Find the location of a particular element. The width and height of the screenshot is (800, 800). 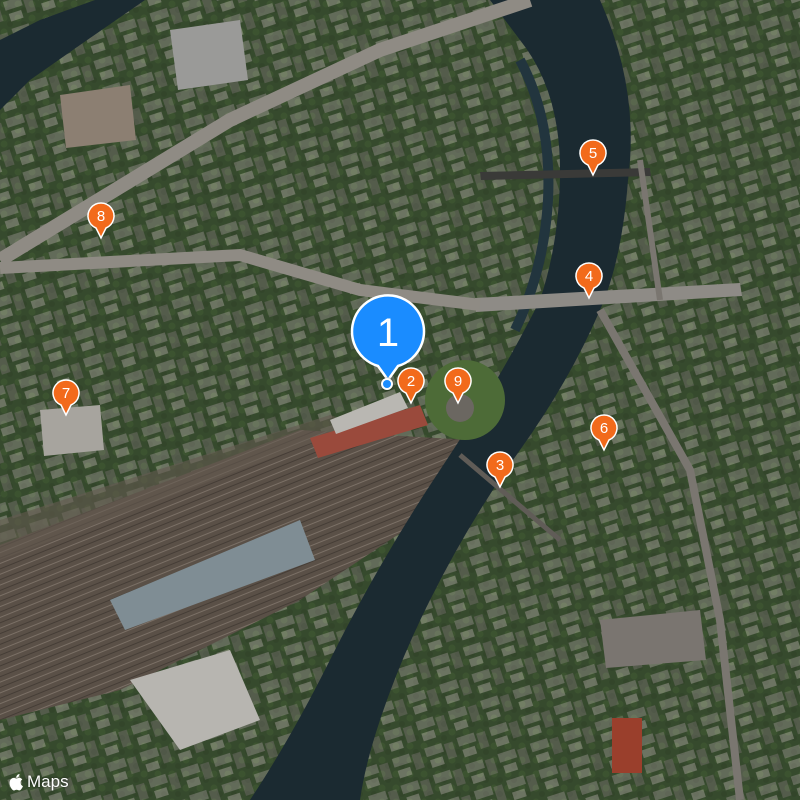

marker-label: 6 is located at coordinates (604, 428).